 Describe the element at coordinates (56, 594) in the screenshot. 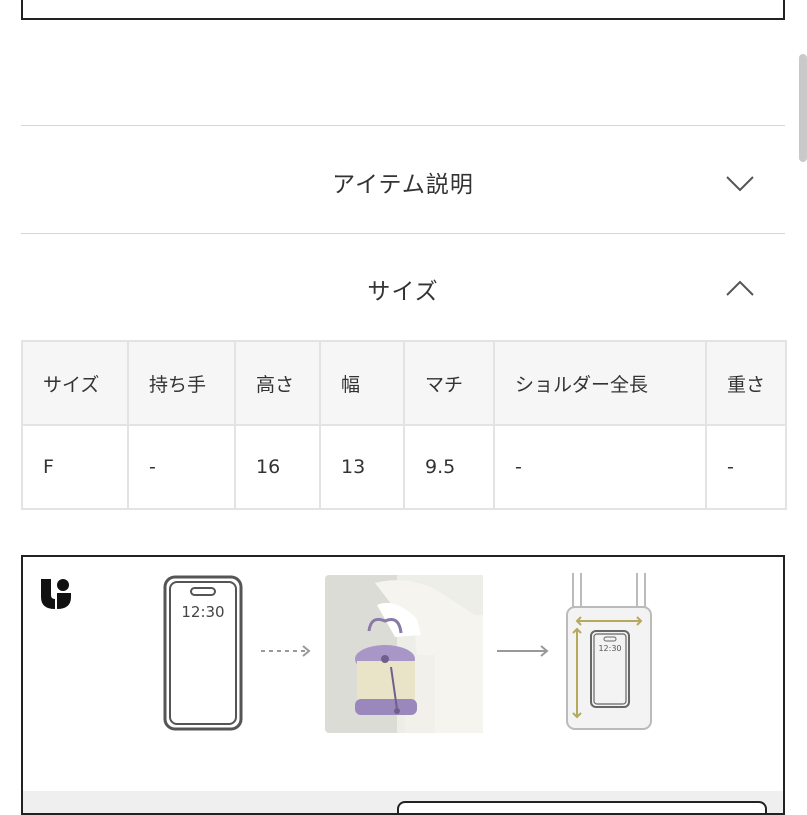

I see `brand-logo-icon` at that location.